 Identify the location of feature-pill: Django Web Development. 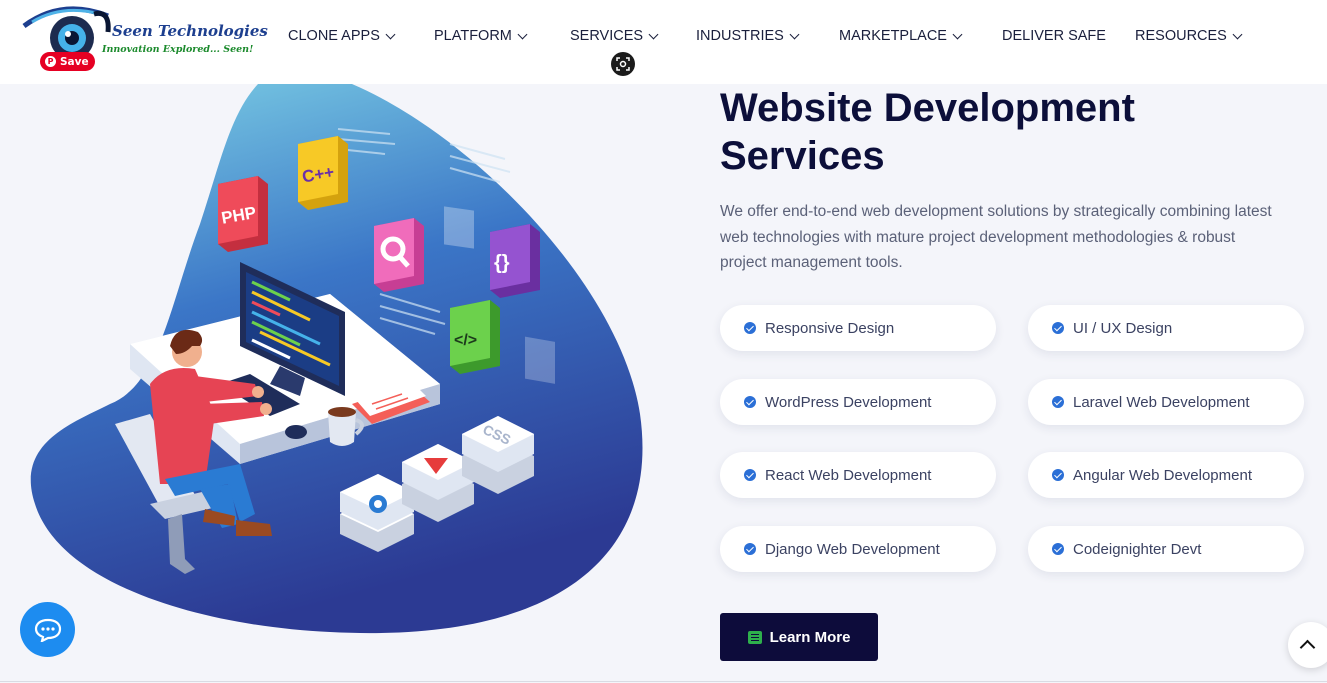
(858, 549).